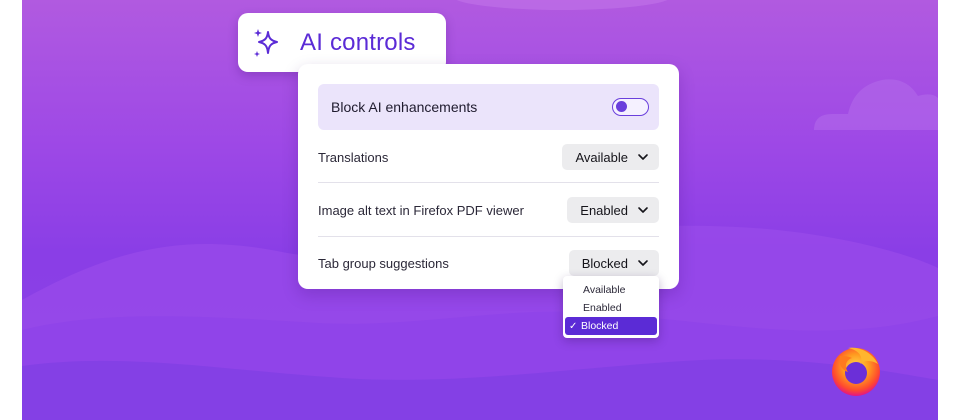 This screenshot has width=960, height=420. Describe the element at coordinates (488, 157) in the screenshot. I see `setting-row-translations: Translations Available` at that location.